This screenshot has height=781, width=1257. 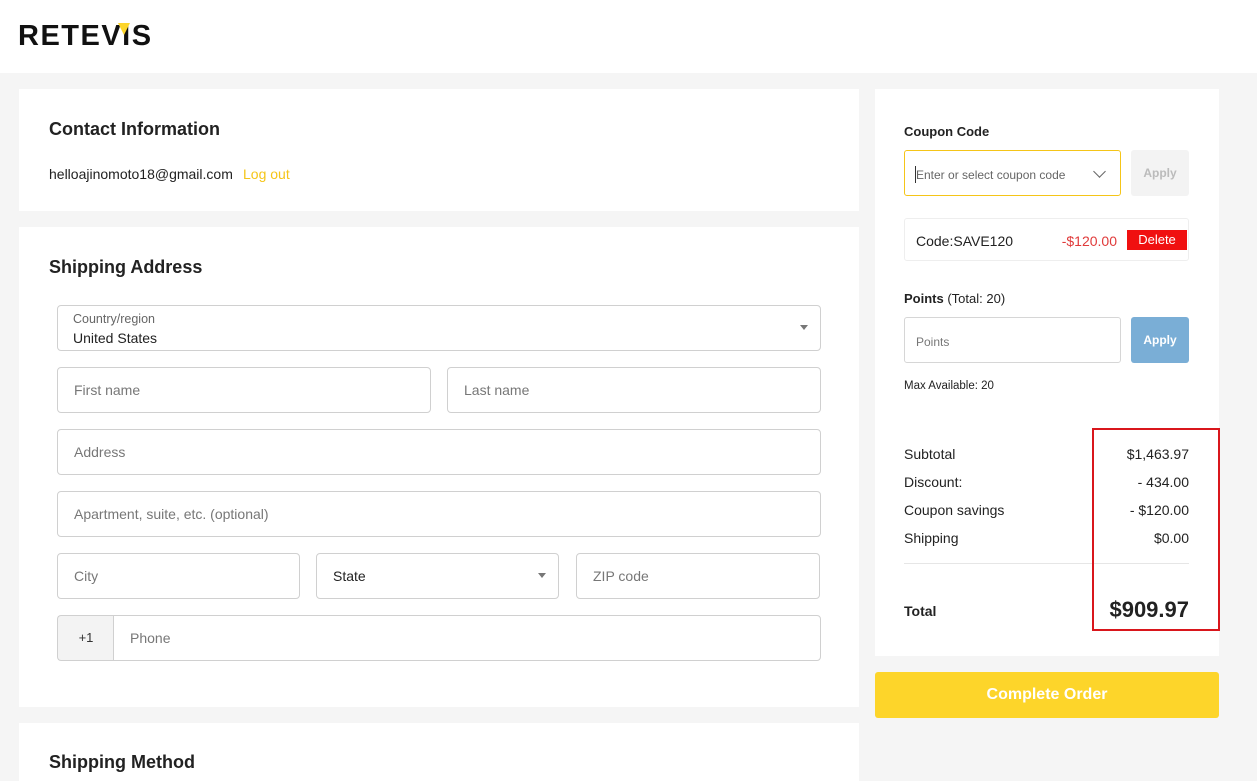 I want to click on points-apply-button: Apply, so click(x=1160, y=340).